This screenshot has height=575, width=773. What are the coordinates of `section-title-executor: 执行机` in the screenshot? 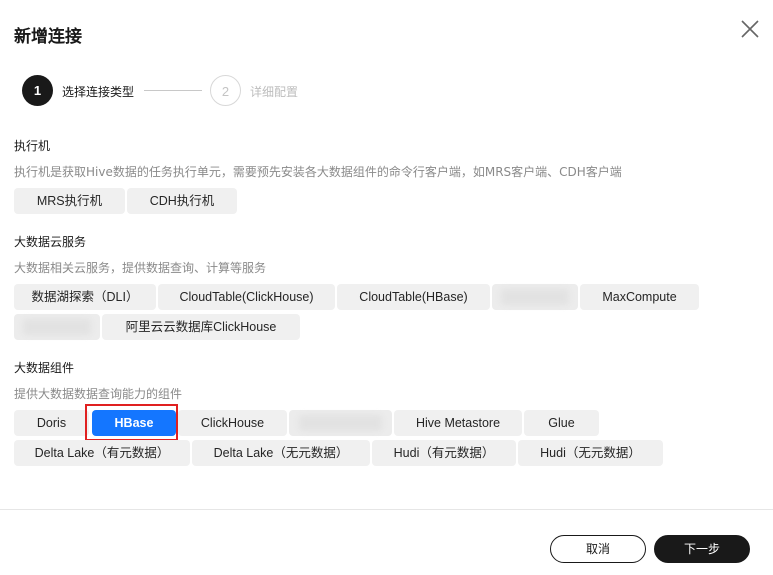 It's located at (32, 146).